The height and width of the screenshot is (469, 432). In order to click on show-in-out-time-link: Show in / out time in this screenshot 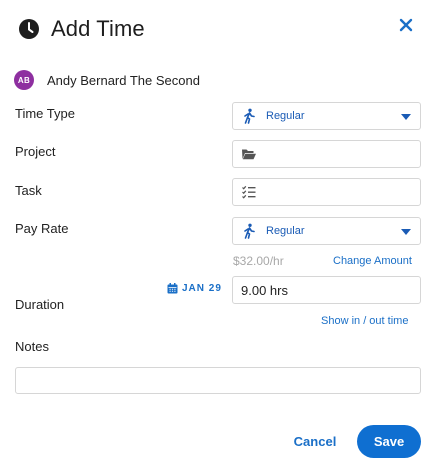, I will do `click(364, 321)`.